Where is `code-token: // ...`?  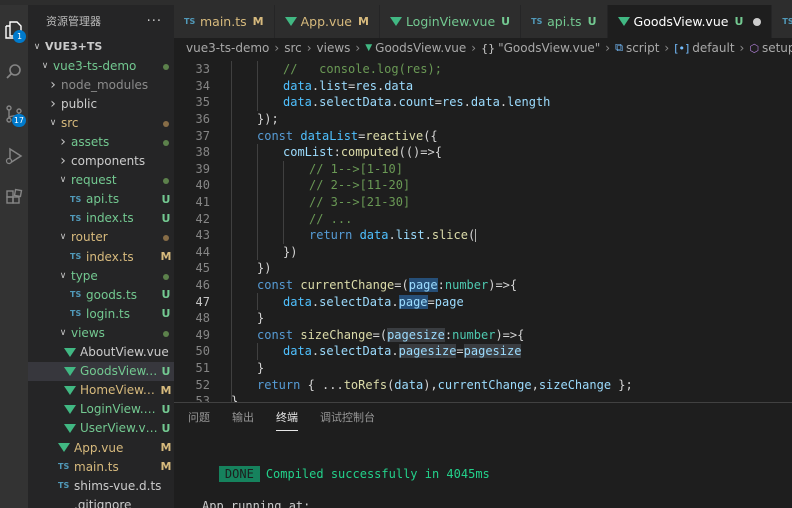 code-token: // ... is located at coordinates (331, 218).